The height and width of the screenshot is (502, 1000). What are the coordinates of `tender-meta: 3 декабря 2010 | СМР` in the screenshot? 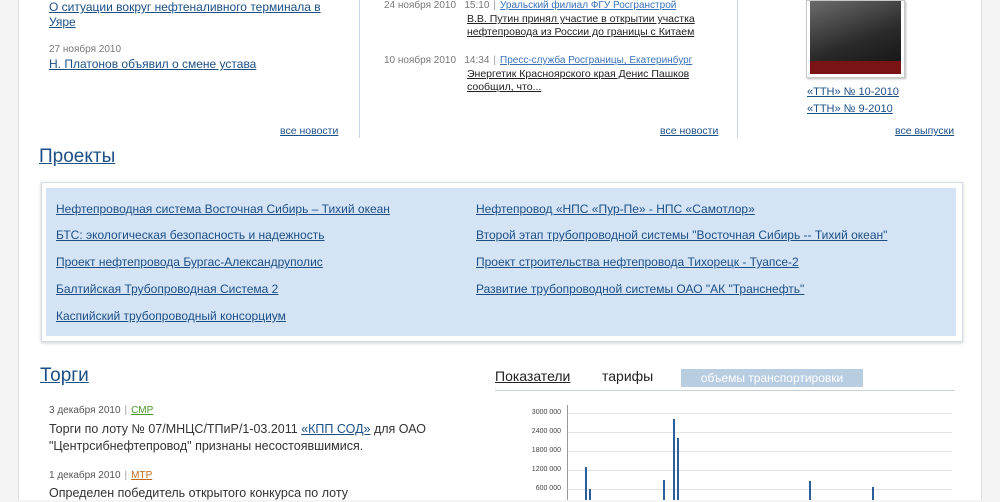 It's located at (101, 410).